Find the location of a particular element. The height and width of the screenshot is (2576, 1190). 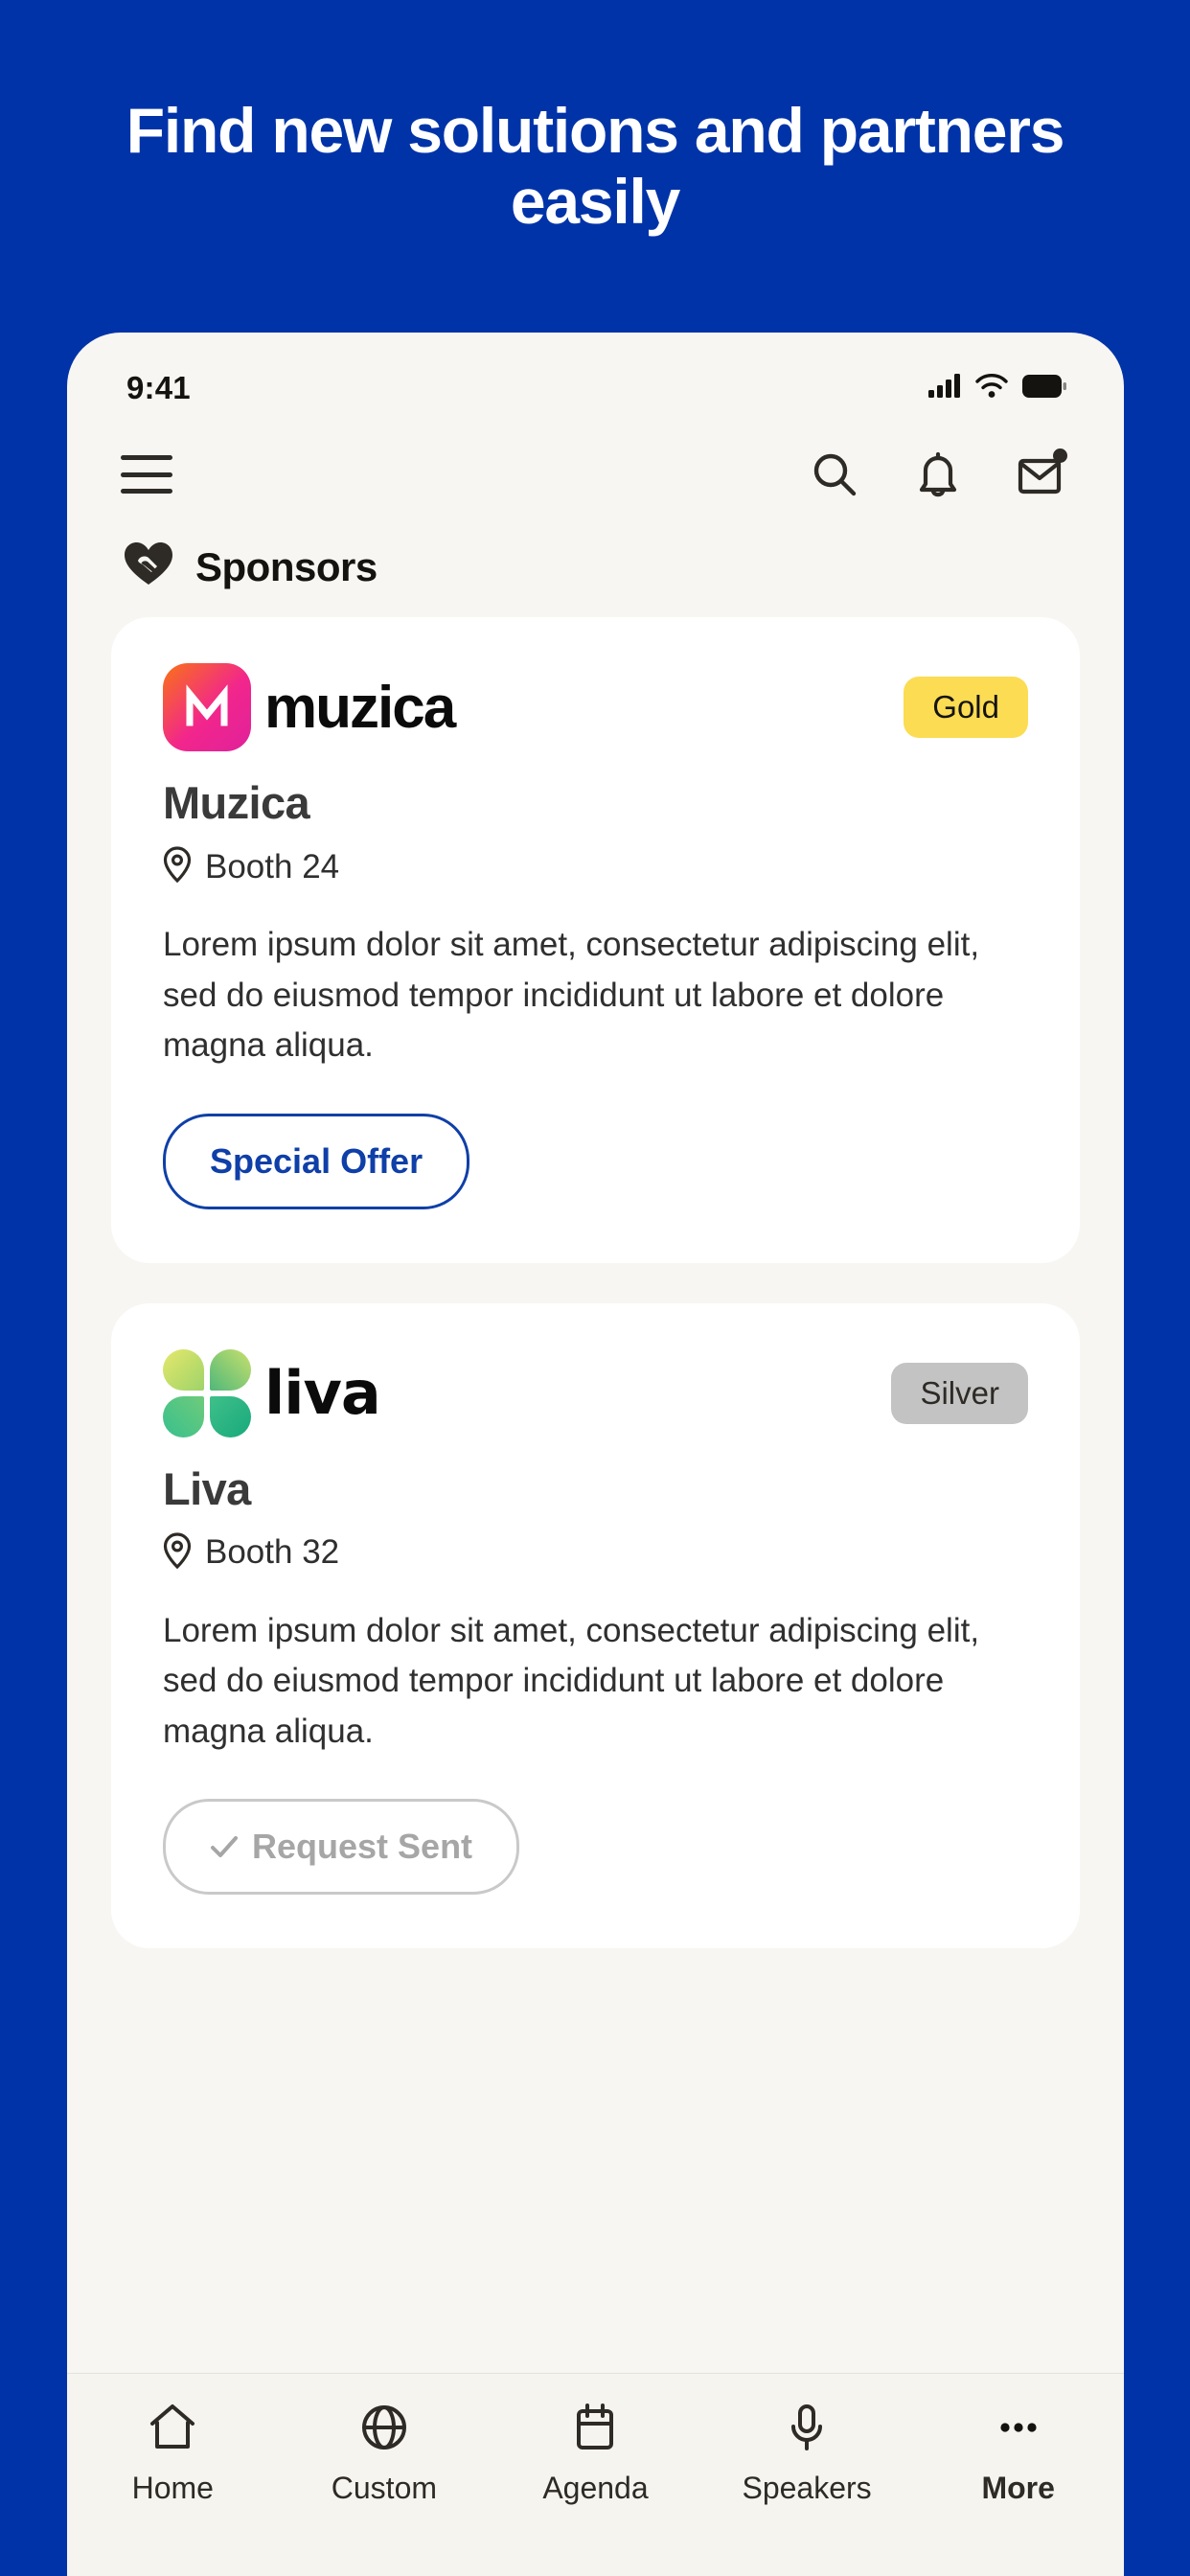

tab-home: Home is located at coordinates (173, 2454).